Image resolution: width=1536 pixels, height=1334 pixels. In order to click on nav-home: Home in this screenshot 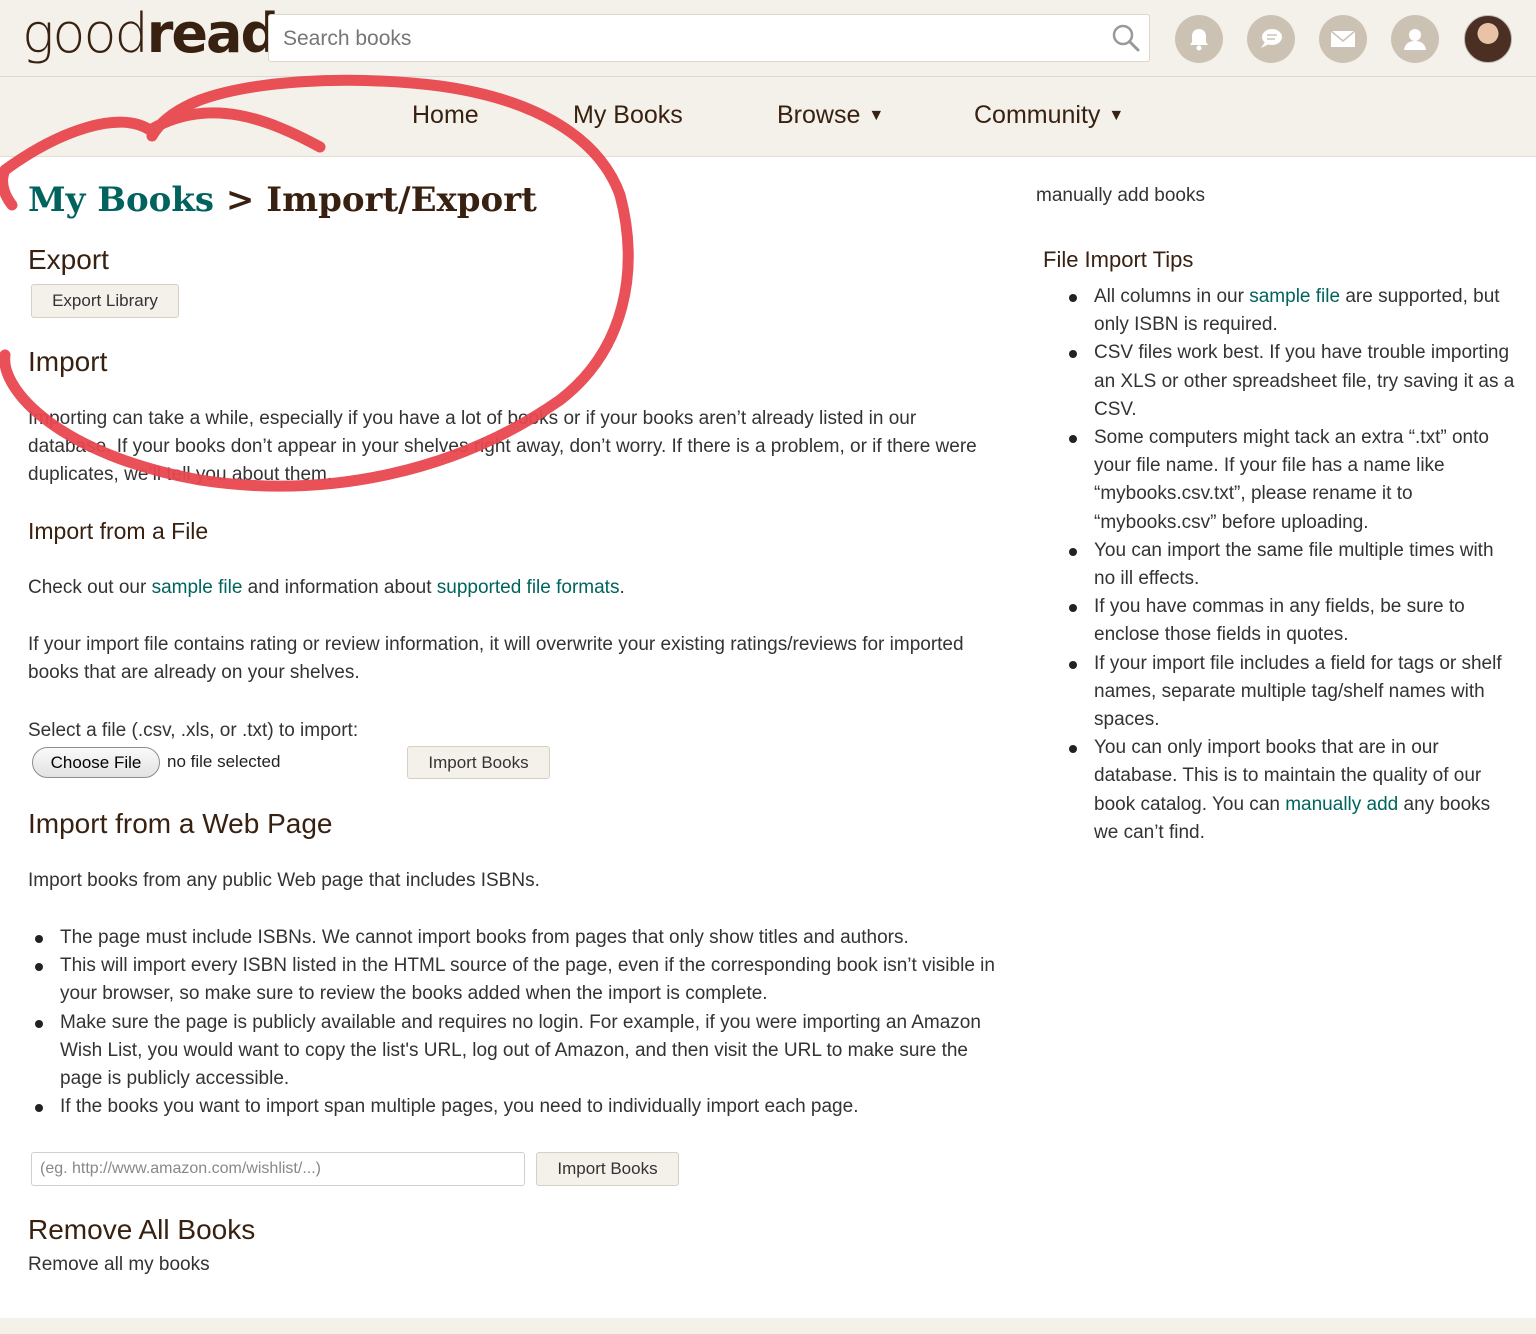, I will do `click(445, 115)`.